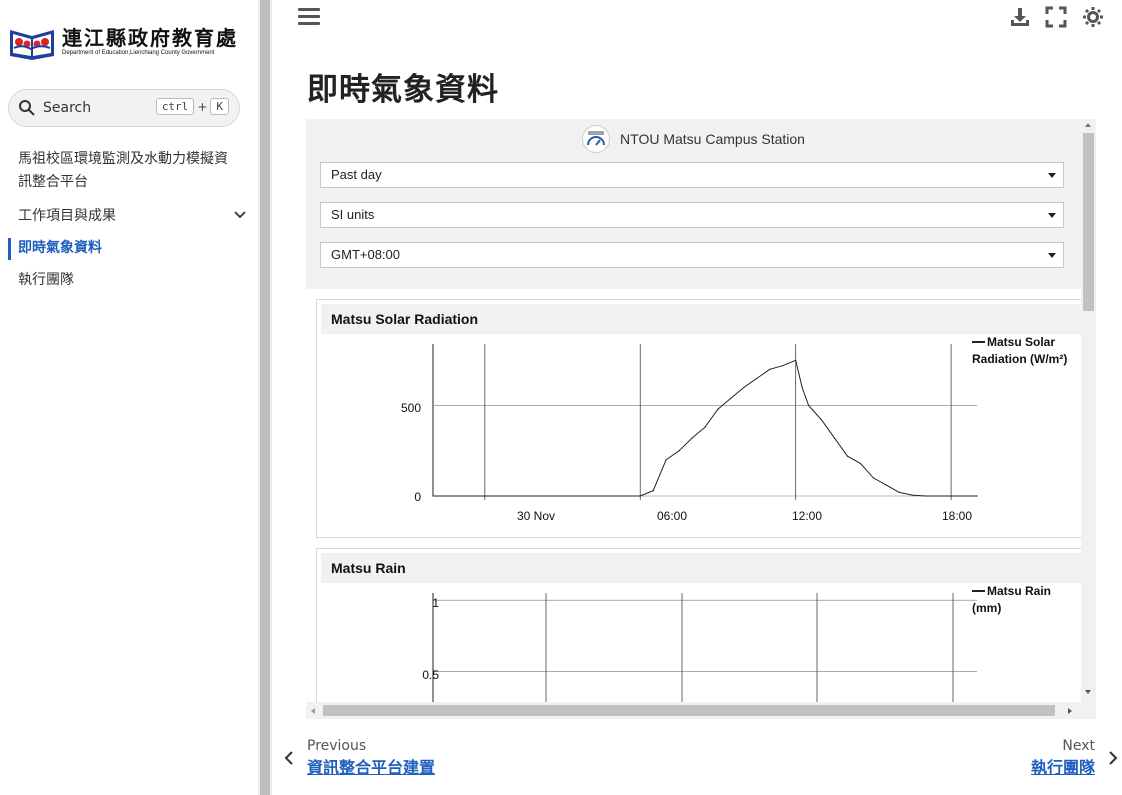 Image resolution: width=1122 pixels, height=795 pixels. Describe the element at coordinates (435, 603) in the screenshot. I see `y-tick-label: 1` at that location.